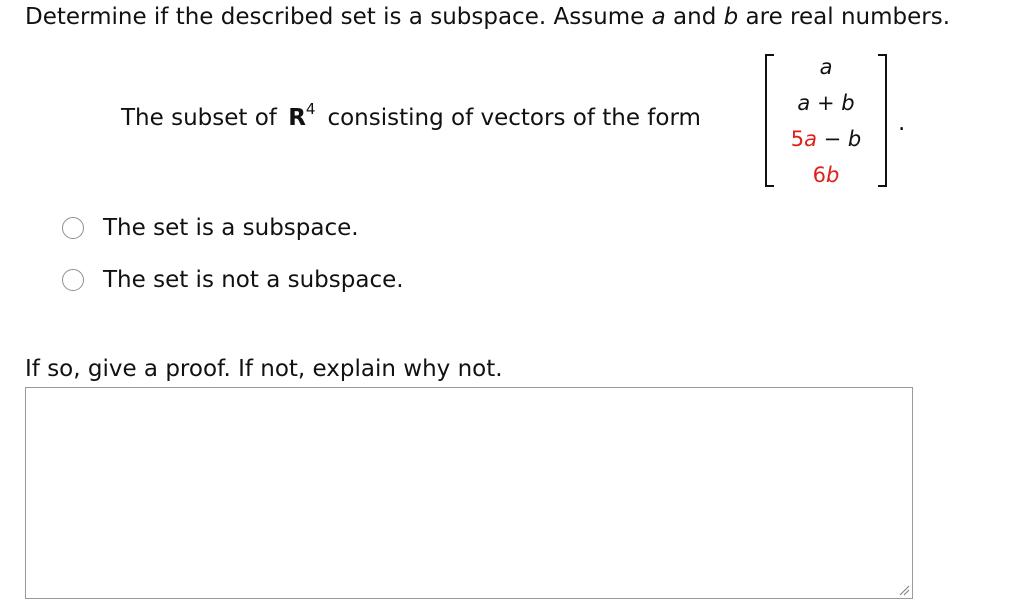 The width and height of the screenshot is (1024, 616). I want to click on vector-matrix: a a + b 5a − b 6b, so click(826, 120).